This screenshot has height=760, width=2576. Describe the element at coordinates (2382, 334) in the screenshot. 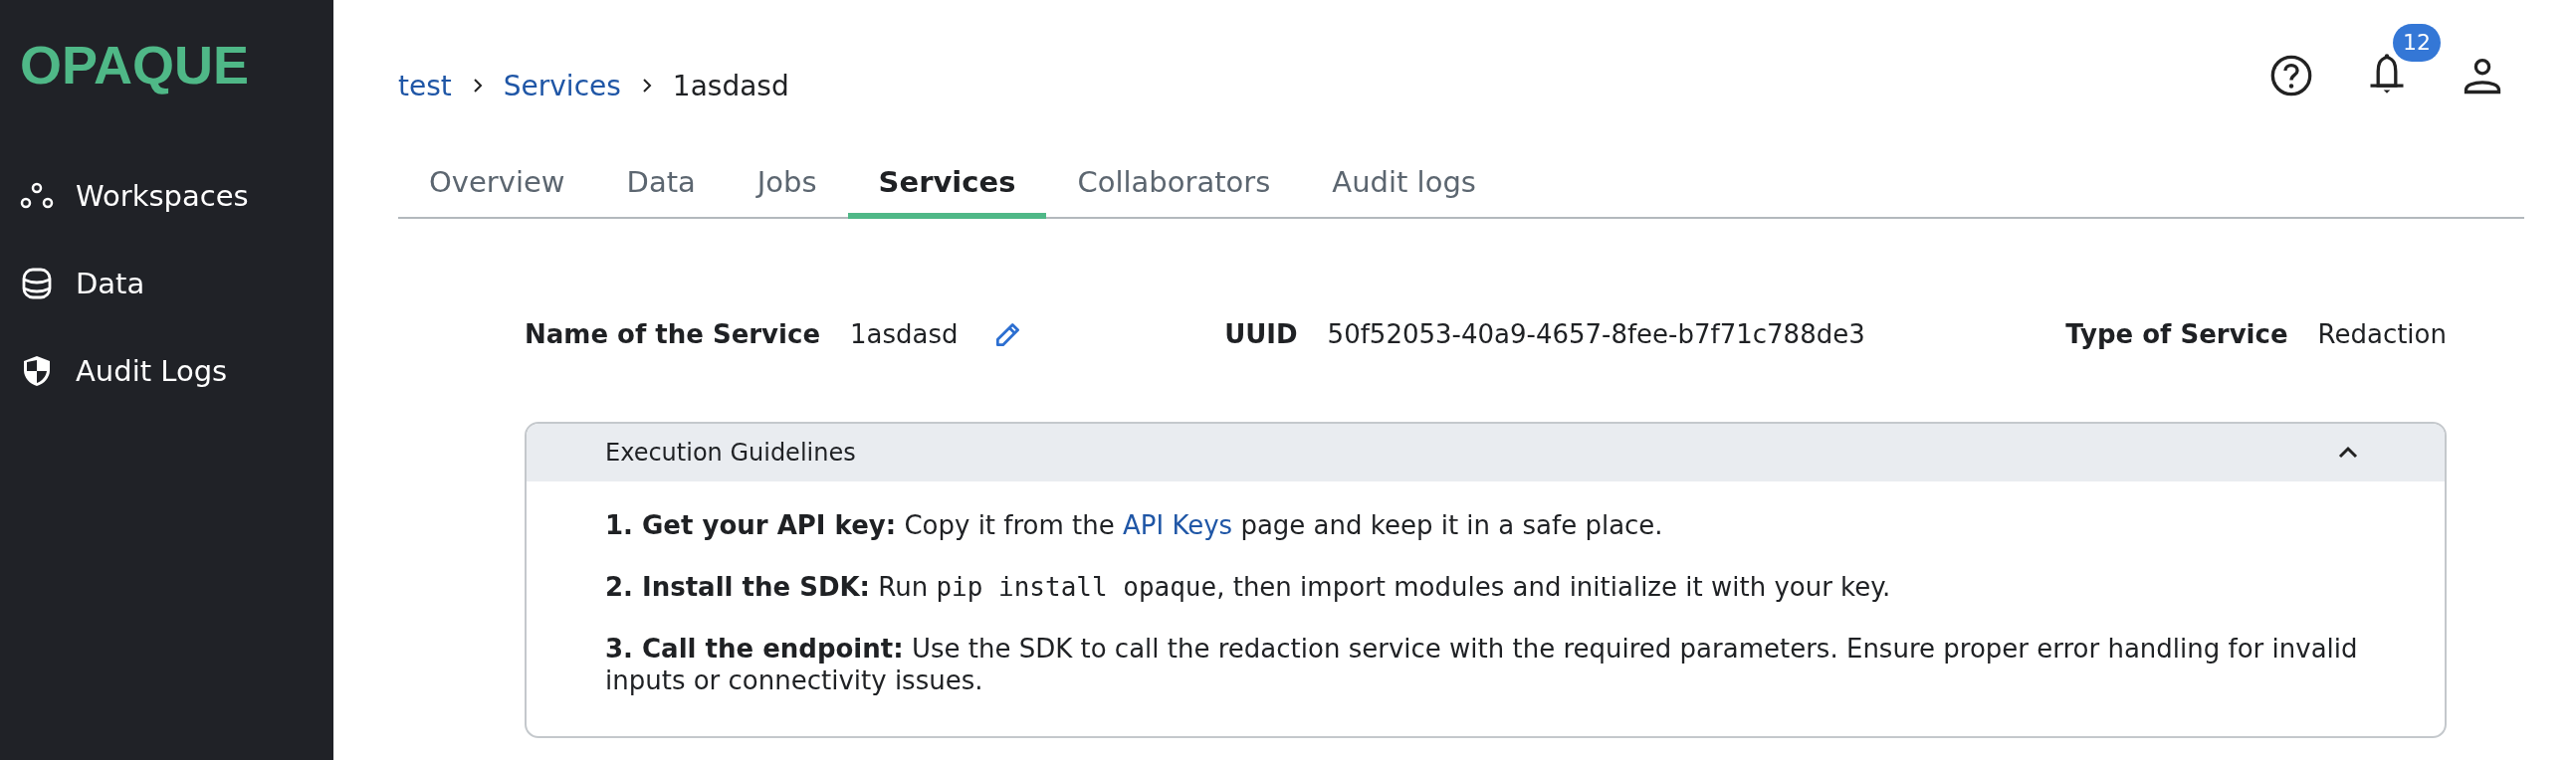

I see `field-value: Redaction` at that location.